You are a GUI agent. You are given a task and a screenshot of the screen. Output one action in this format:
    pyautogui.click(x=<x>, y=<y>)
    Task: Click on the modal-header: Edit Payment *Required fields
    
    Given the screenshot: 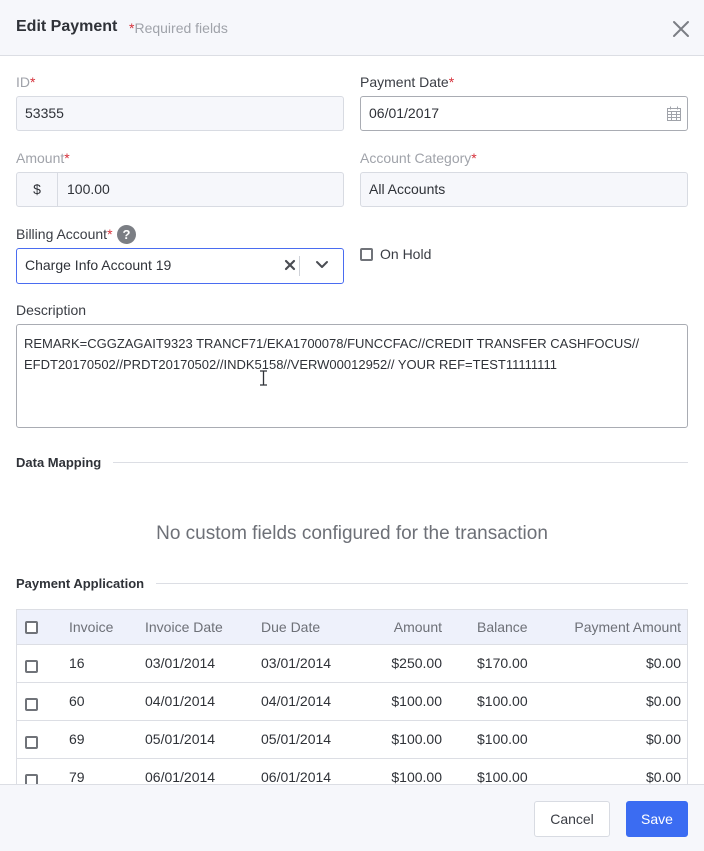 What is the action you would take?
    pyautogui.click(x=352, y=28)
    